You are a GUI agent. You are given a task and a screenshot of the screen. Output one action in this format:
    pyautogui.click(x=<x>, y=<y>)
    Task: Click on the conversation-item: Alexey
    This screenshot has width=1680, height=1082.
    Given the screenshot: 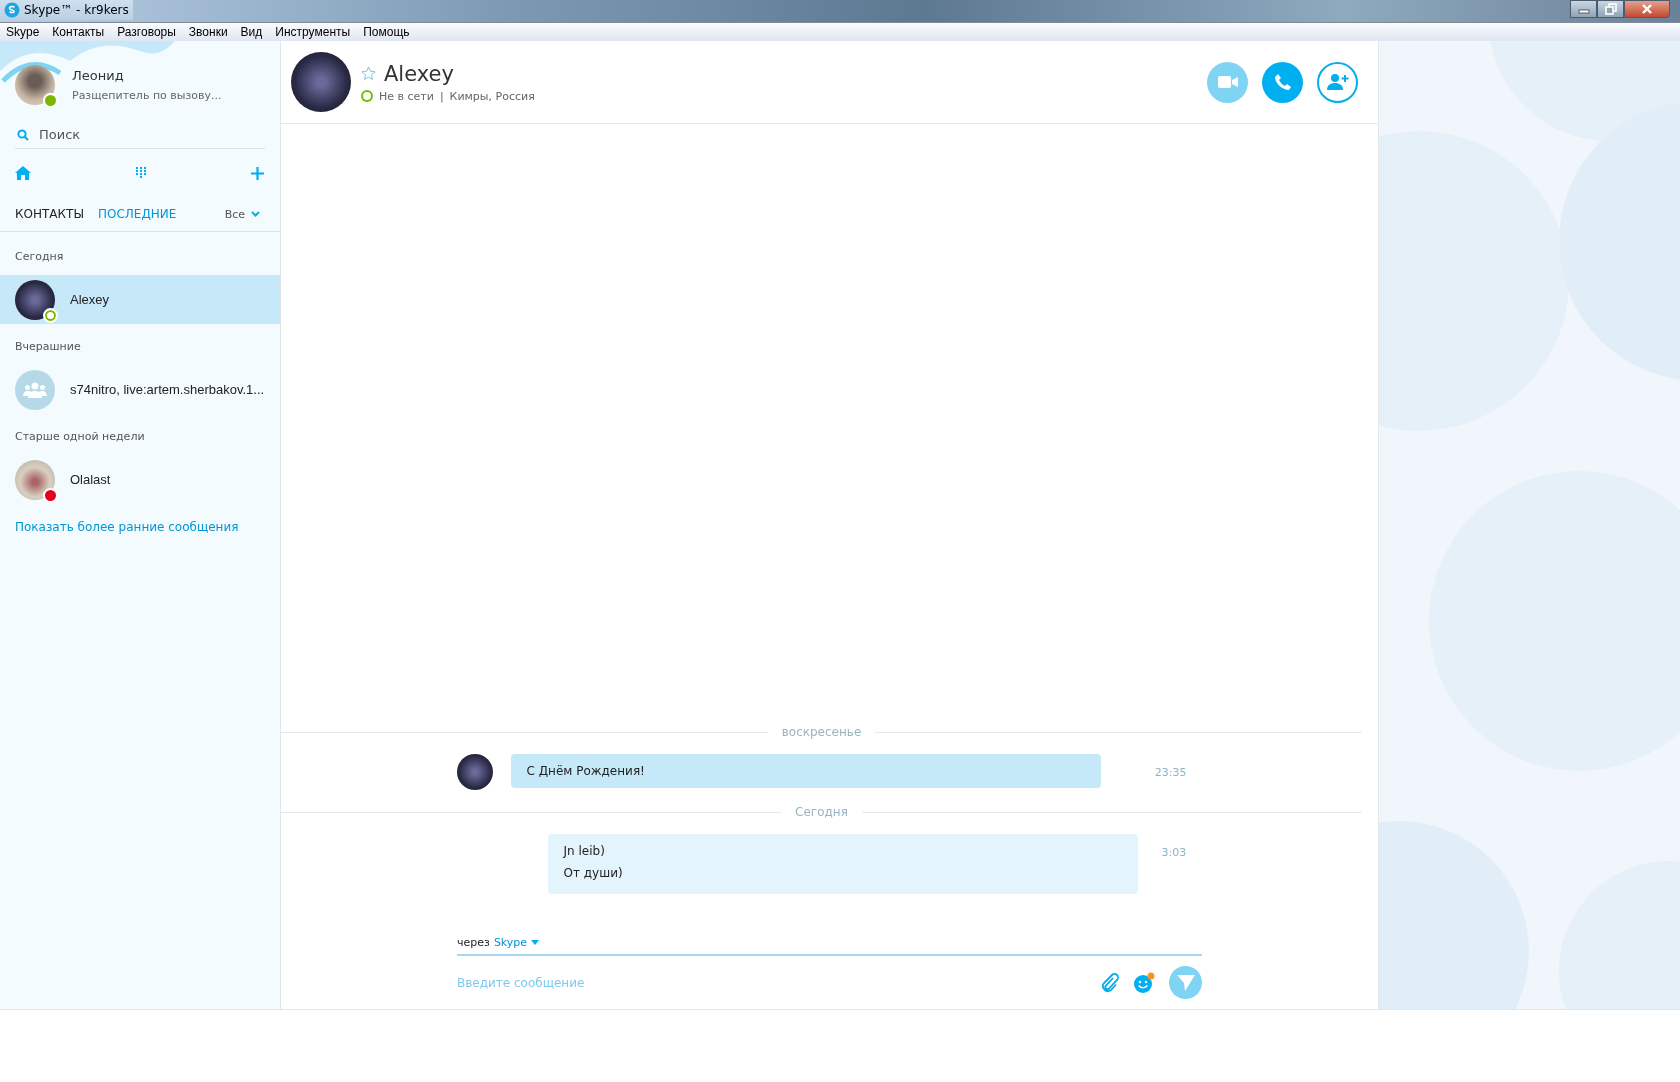 What is the action you would take?
    pyautogui.click(x=140, y=299)
    